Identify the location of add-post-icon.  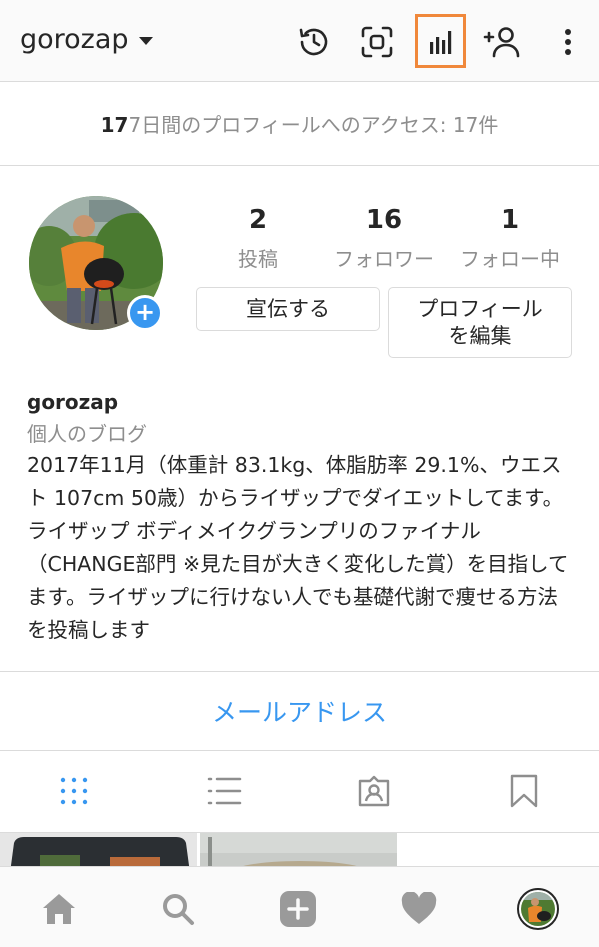
(298, 909).